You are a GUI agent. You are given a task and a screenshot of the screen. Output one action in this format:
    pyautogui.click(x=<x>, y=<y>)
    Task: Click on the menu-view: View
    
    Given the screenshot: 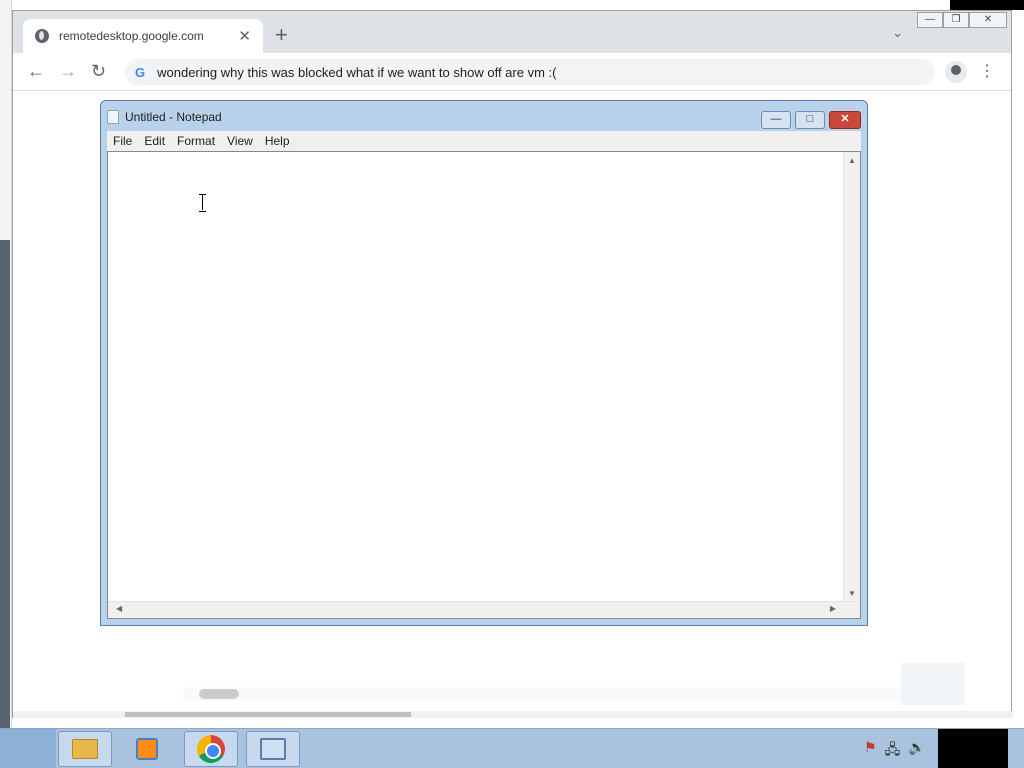 What is the action you would take?
    pyautogui.click(x=240, y=141)
    